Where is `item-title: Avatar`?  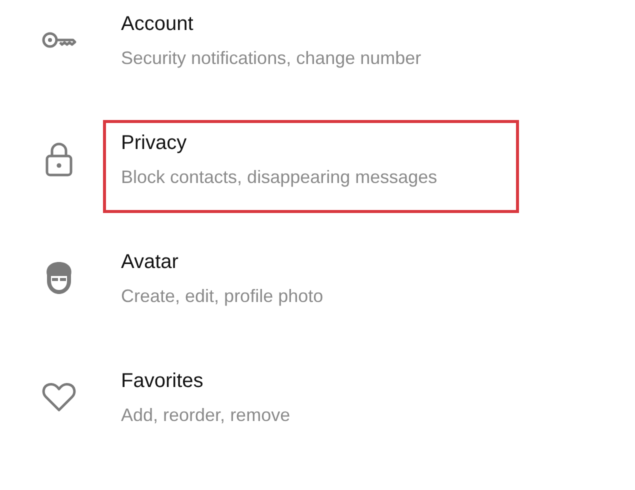
item-title: Avatar is located at coordinates (150, 262).